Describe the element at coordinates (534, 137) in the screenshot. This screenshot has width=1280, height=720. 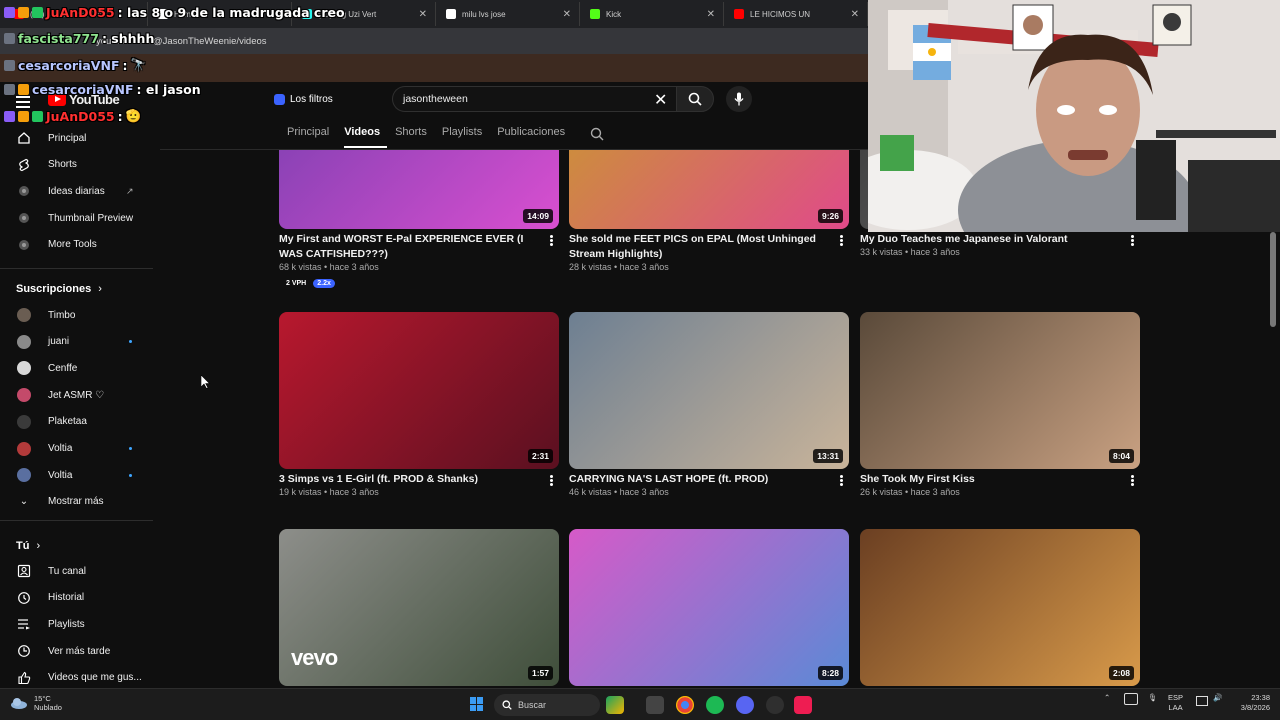
I see `tab-publicaciones: Publicaciones` at that location.